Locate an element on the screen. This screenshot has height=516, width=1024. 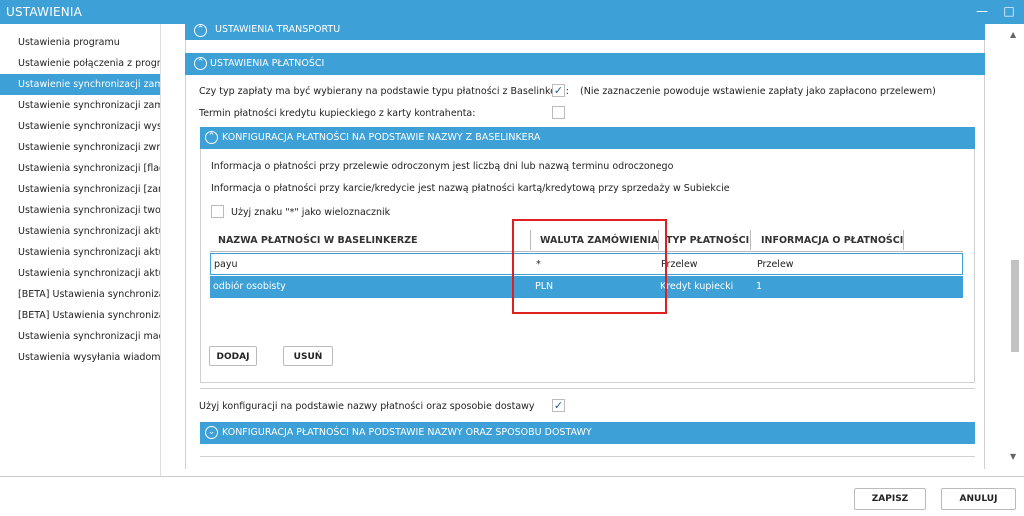
transport-header-label: USTAWIENIA TRANSPORTU is located at coordinates (278, 29).